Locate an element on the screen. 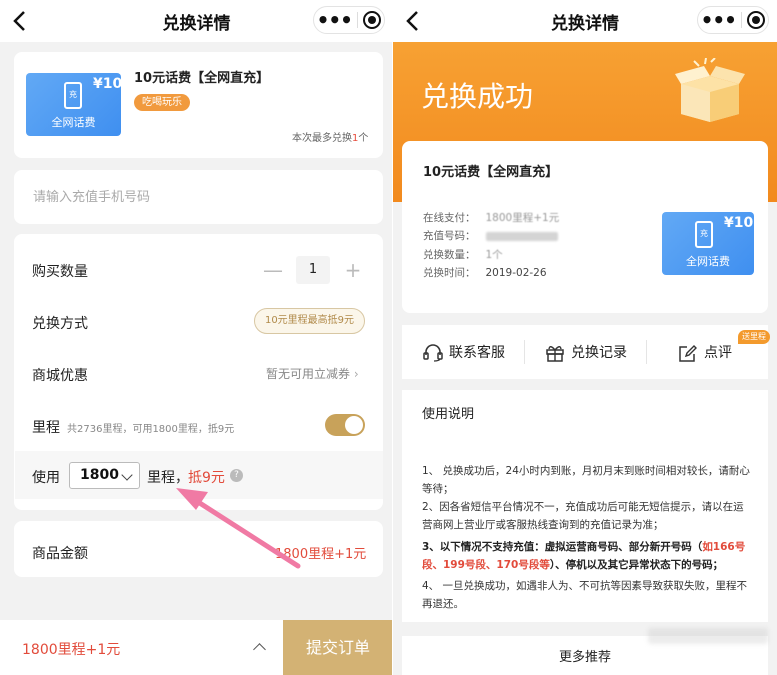 The height and width of the screenshot is (675, 777). discount-value: 暂无可用立减券 › is located at coordinates (312, 373).